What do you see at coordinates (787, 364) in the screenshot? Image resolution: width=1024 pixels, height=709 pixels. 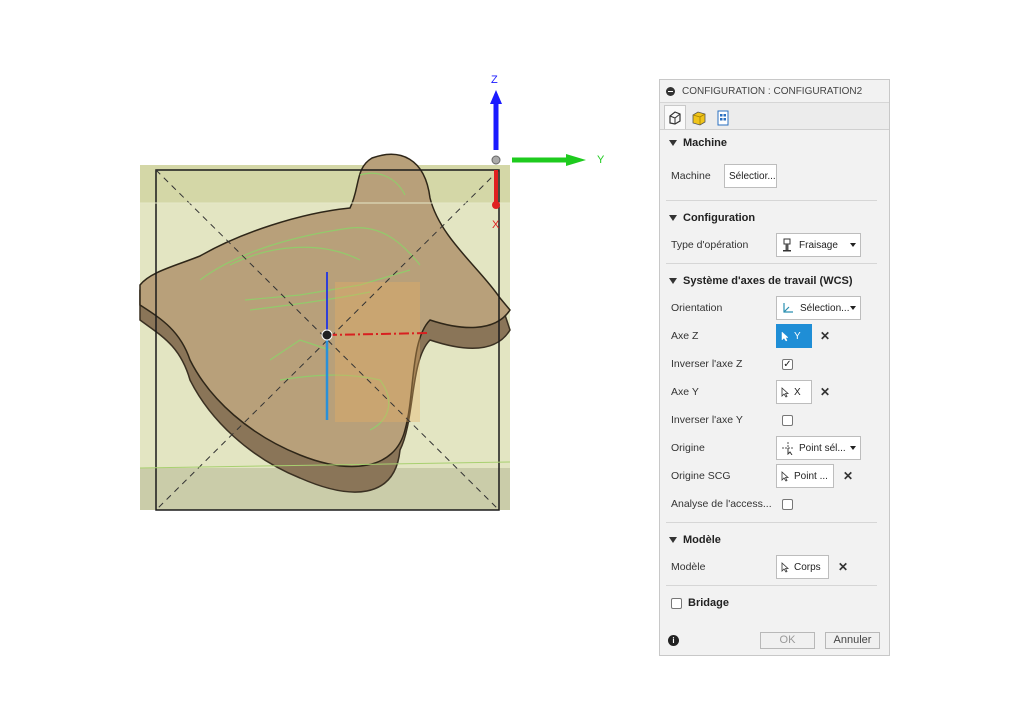 I see `invert-z-checkbox: ✓` at bounding box center [787, 364].